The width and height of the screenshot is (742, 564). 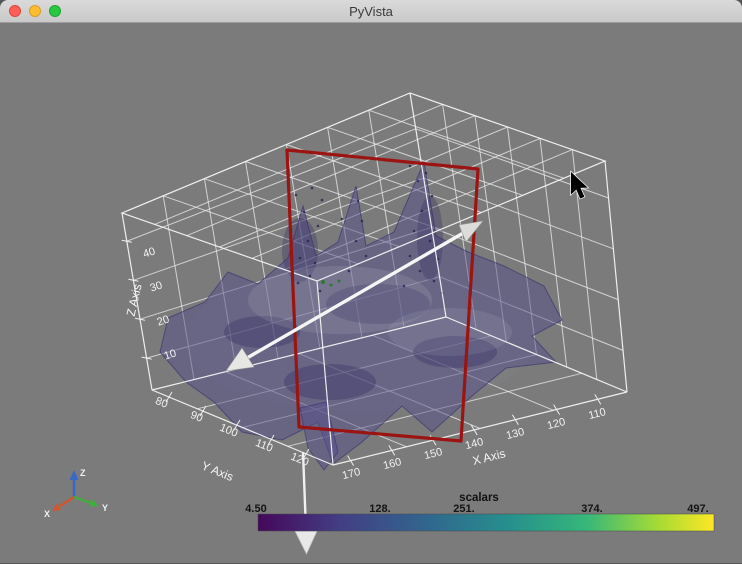 I want to click on y-tick: 90, so click(x=197, y=417).